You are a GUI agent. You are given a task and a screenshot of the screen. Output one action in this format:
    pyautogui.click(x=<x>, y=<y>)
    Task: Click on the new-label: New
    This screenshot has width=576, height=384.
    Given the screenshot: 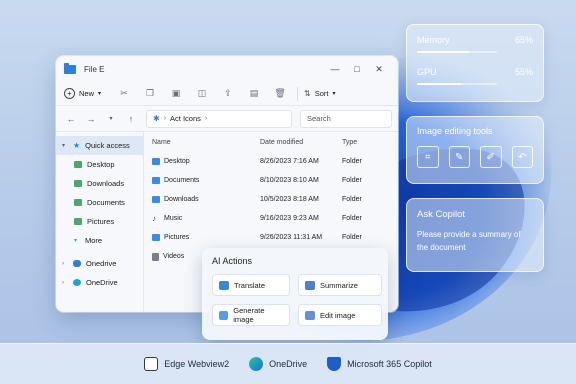 What is the action you would take?
    pyautogui.click(x=87, y=93)
    